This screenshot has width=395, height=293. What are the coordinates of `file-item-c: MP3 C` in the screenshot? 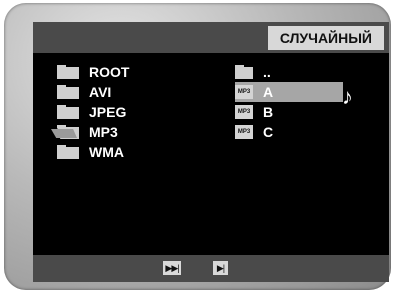 It's located at (290, 132).